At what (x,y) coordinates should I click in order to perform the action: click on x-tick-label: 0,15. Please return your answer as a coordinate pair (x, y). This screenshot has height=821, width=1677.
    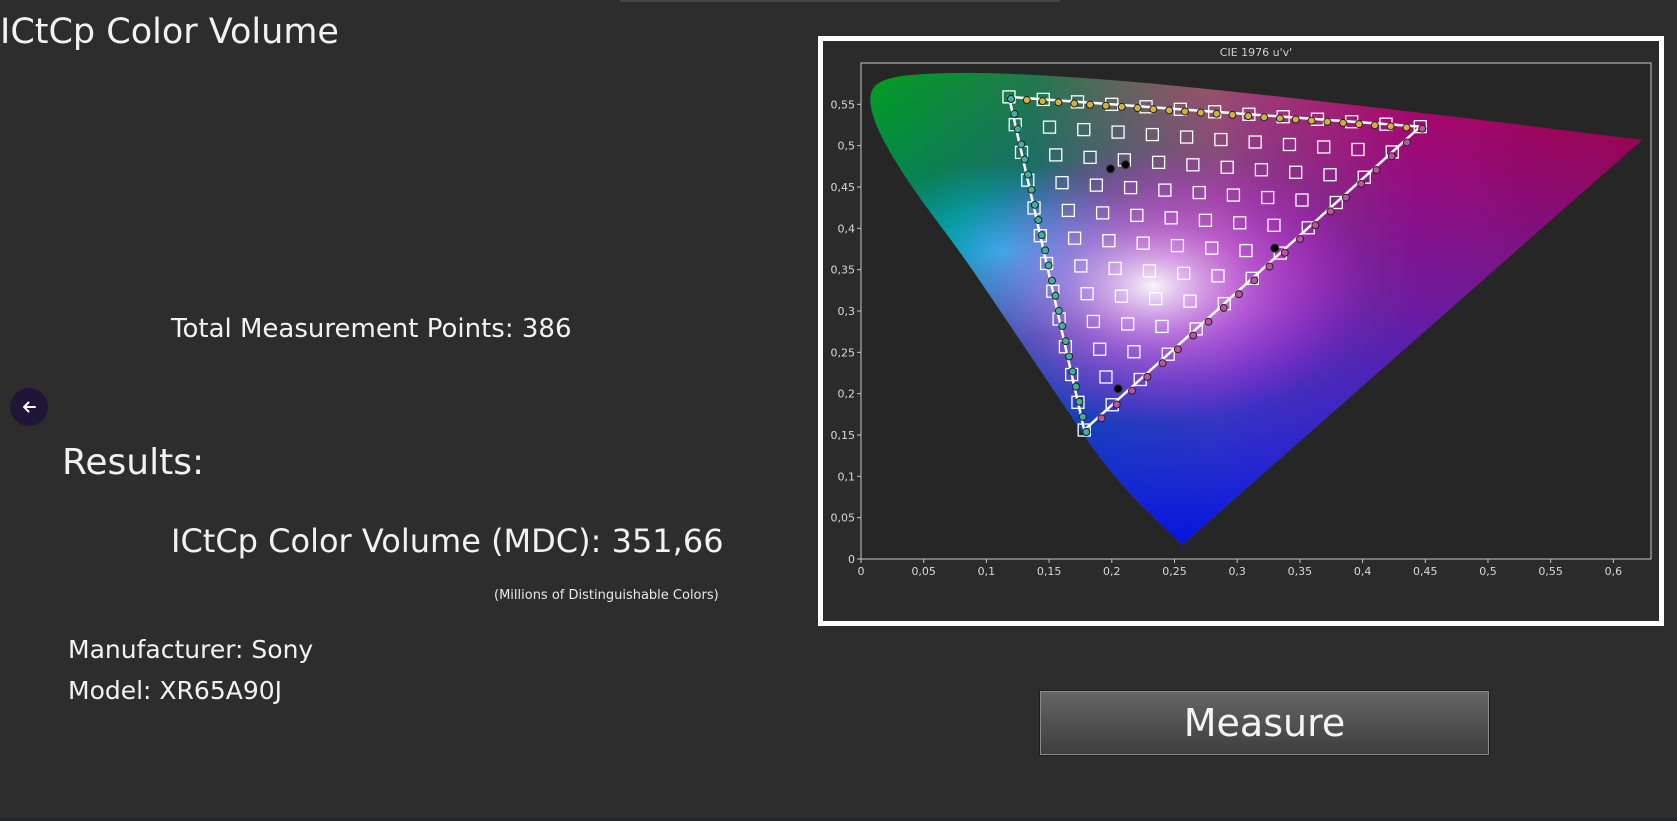
    Looking at the image, I should click on (1049, 571).